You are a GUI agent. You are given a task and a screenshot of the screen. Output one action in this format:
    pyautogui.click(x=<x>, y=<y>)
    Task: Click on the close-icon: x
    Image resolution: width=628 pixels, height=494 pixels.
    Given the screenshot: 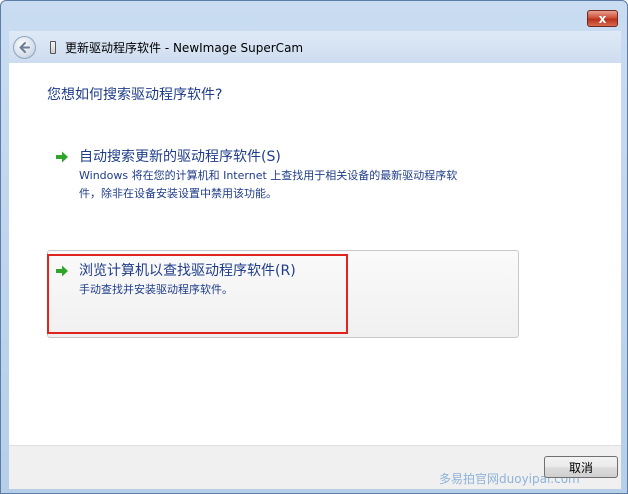 What is the action you would take?
    pyautogui.click(x=602, y=18)
    